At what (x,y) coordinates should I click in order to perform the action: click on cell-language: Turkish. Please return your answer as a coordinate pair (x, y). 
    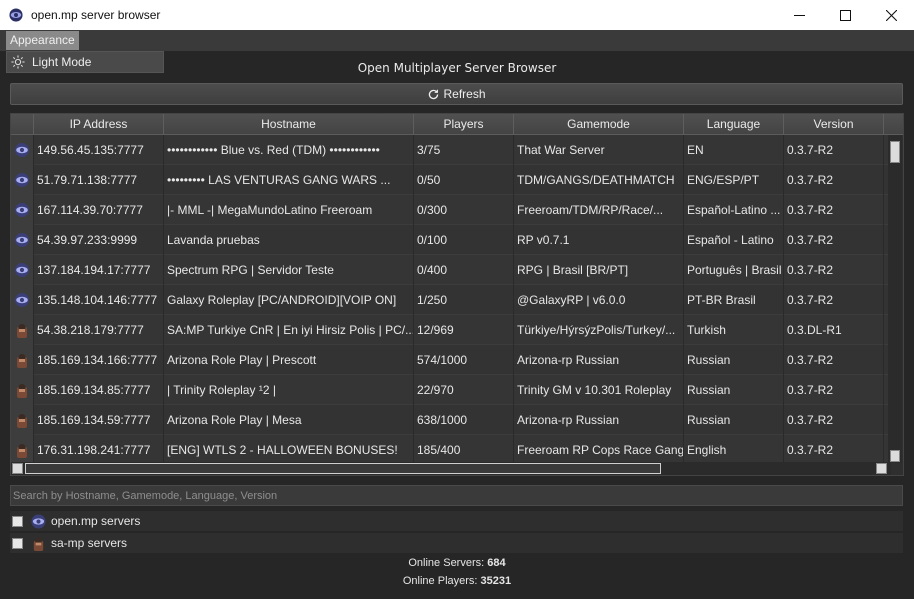
    Looking at the image, I should click on (734, 330).